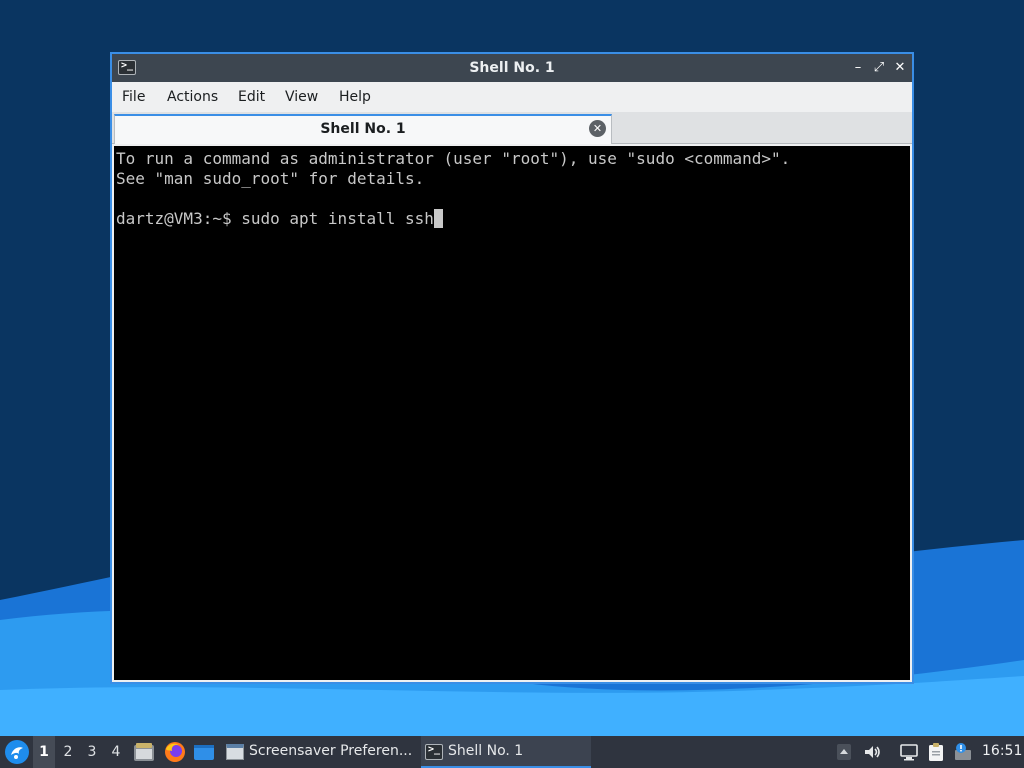 Image resolution: width=1024 pixels, height=768 pixels. I want to click on menu-view: View, so click(301, 97).